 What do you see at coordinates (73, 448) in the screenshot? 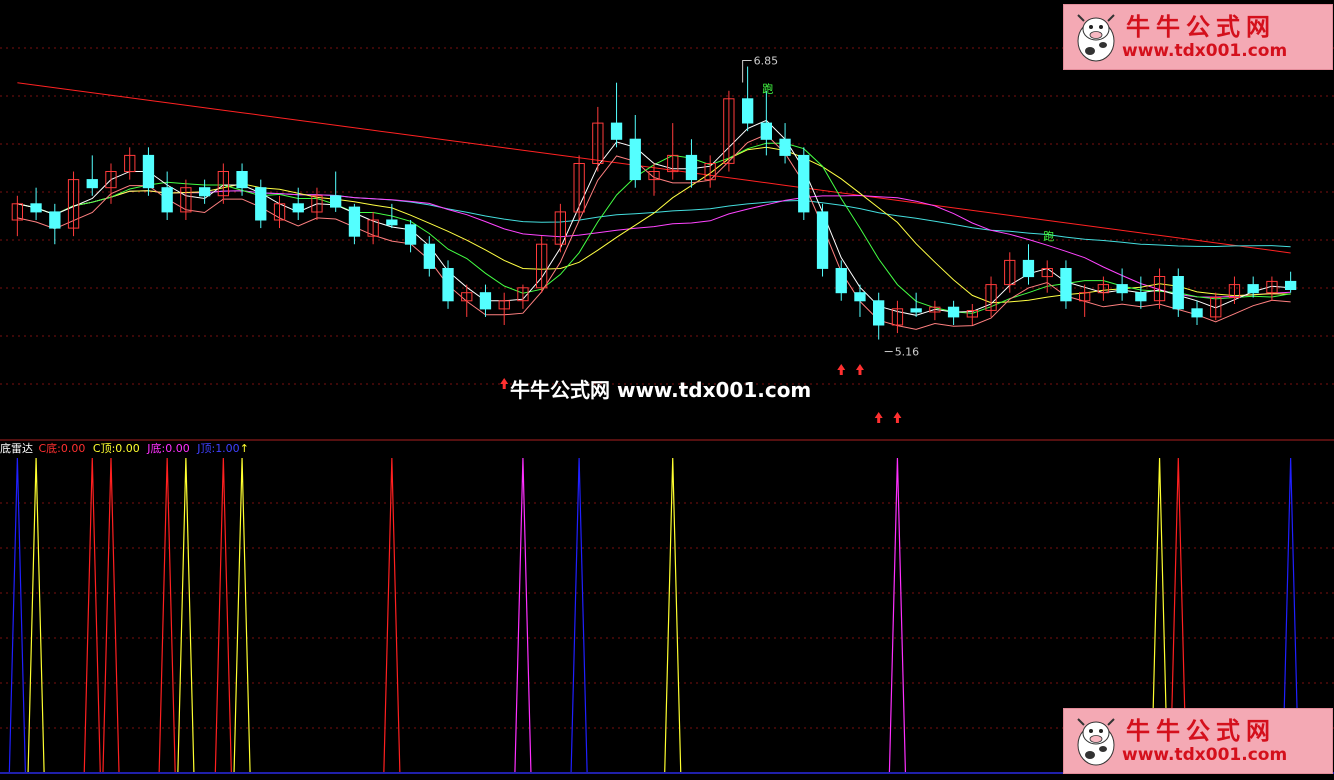
I see `c-bottom-value: 0.00` at bounding box center [73, 448].